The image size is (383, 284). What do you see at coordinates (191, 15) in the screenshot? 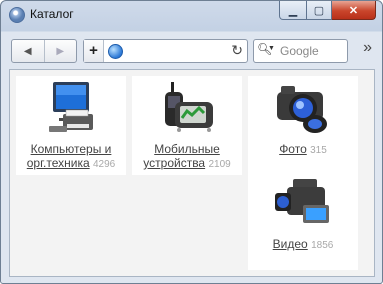
I see `title-bar: Каталог ▁ ▢ ✕` at bounding box center [191, 15].